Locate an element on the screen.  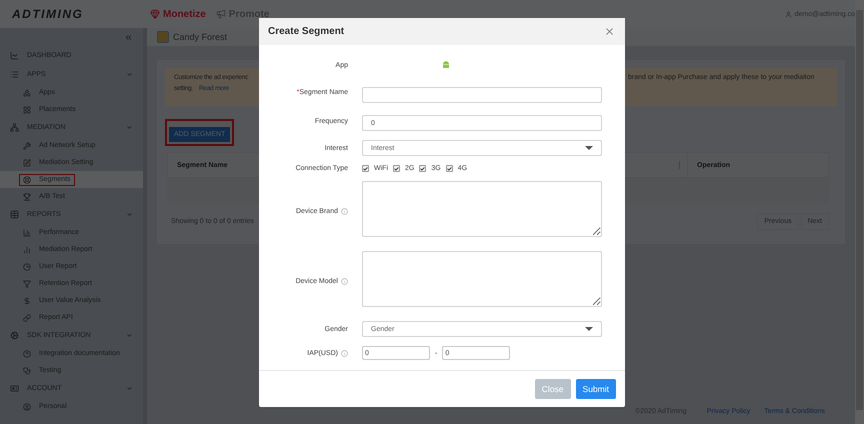
logo: ADTIMING is located at coordinates (72, 14).